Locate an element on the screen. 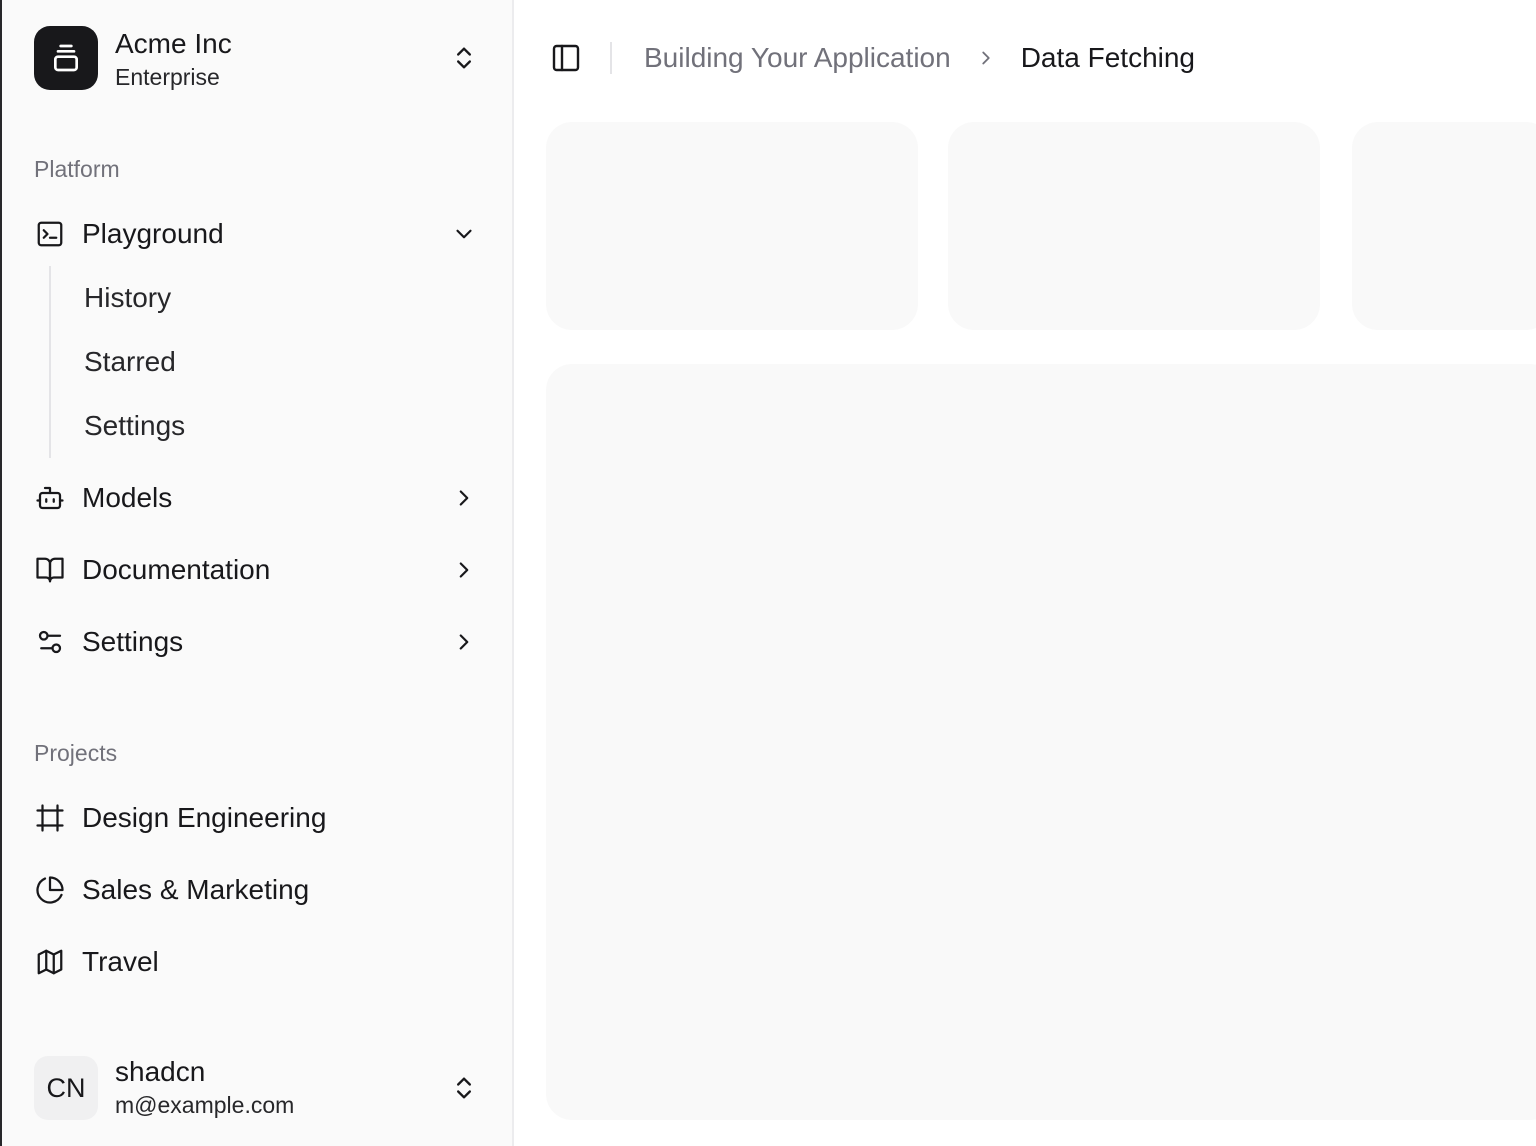  chevron-down-icon is located at coordinates (464, 234).